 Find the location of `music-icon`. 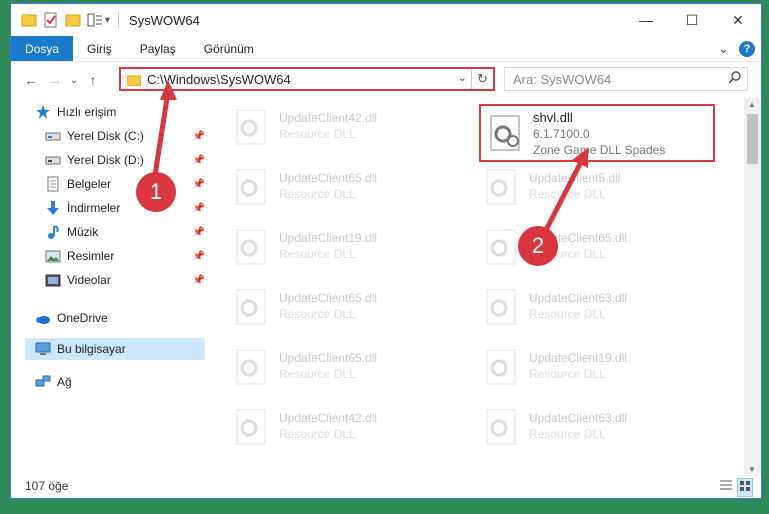

music-icon is located at coordinates (53, 232).